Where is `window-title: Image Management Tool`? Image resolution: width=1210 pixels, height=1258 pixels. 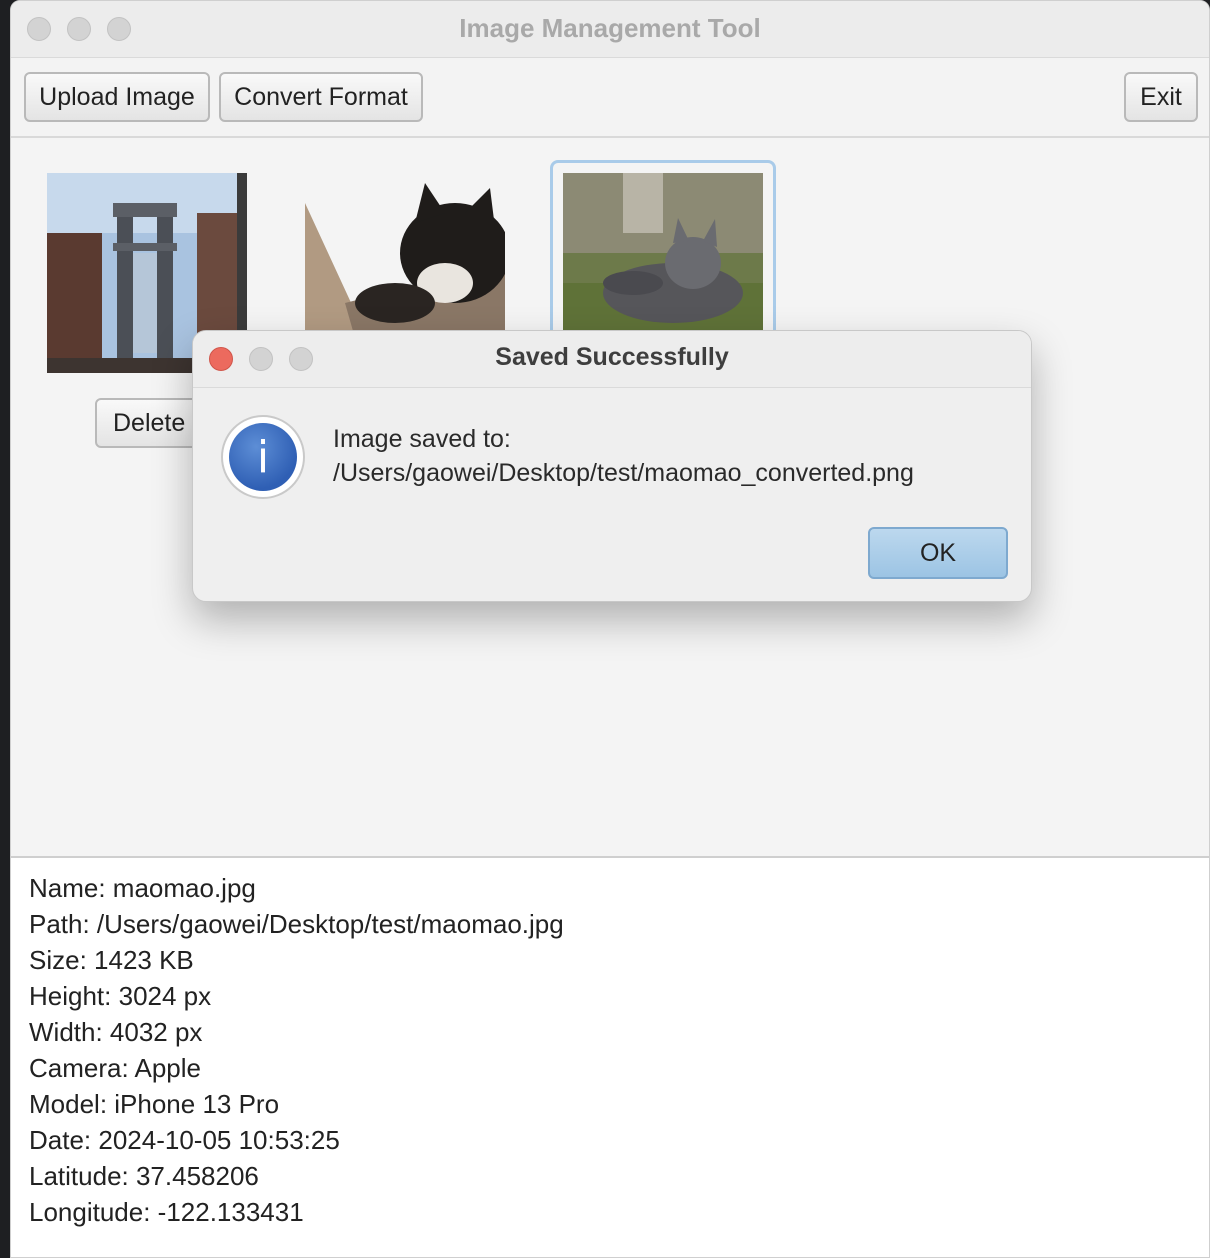
window-title: Image Management Tool is located at coordinates (610, 28).